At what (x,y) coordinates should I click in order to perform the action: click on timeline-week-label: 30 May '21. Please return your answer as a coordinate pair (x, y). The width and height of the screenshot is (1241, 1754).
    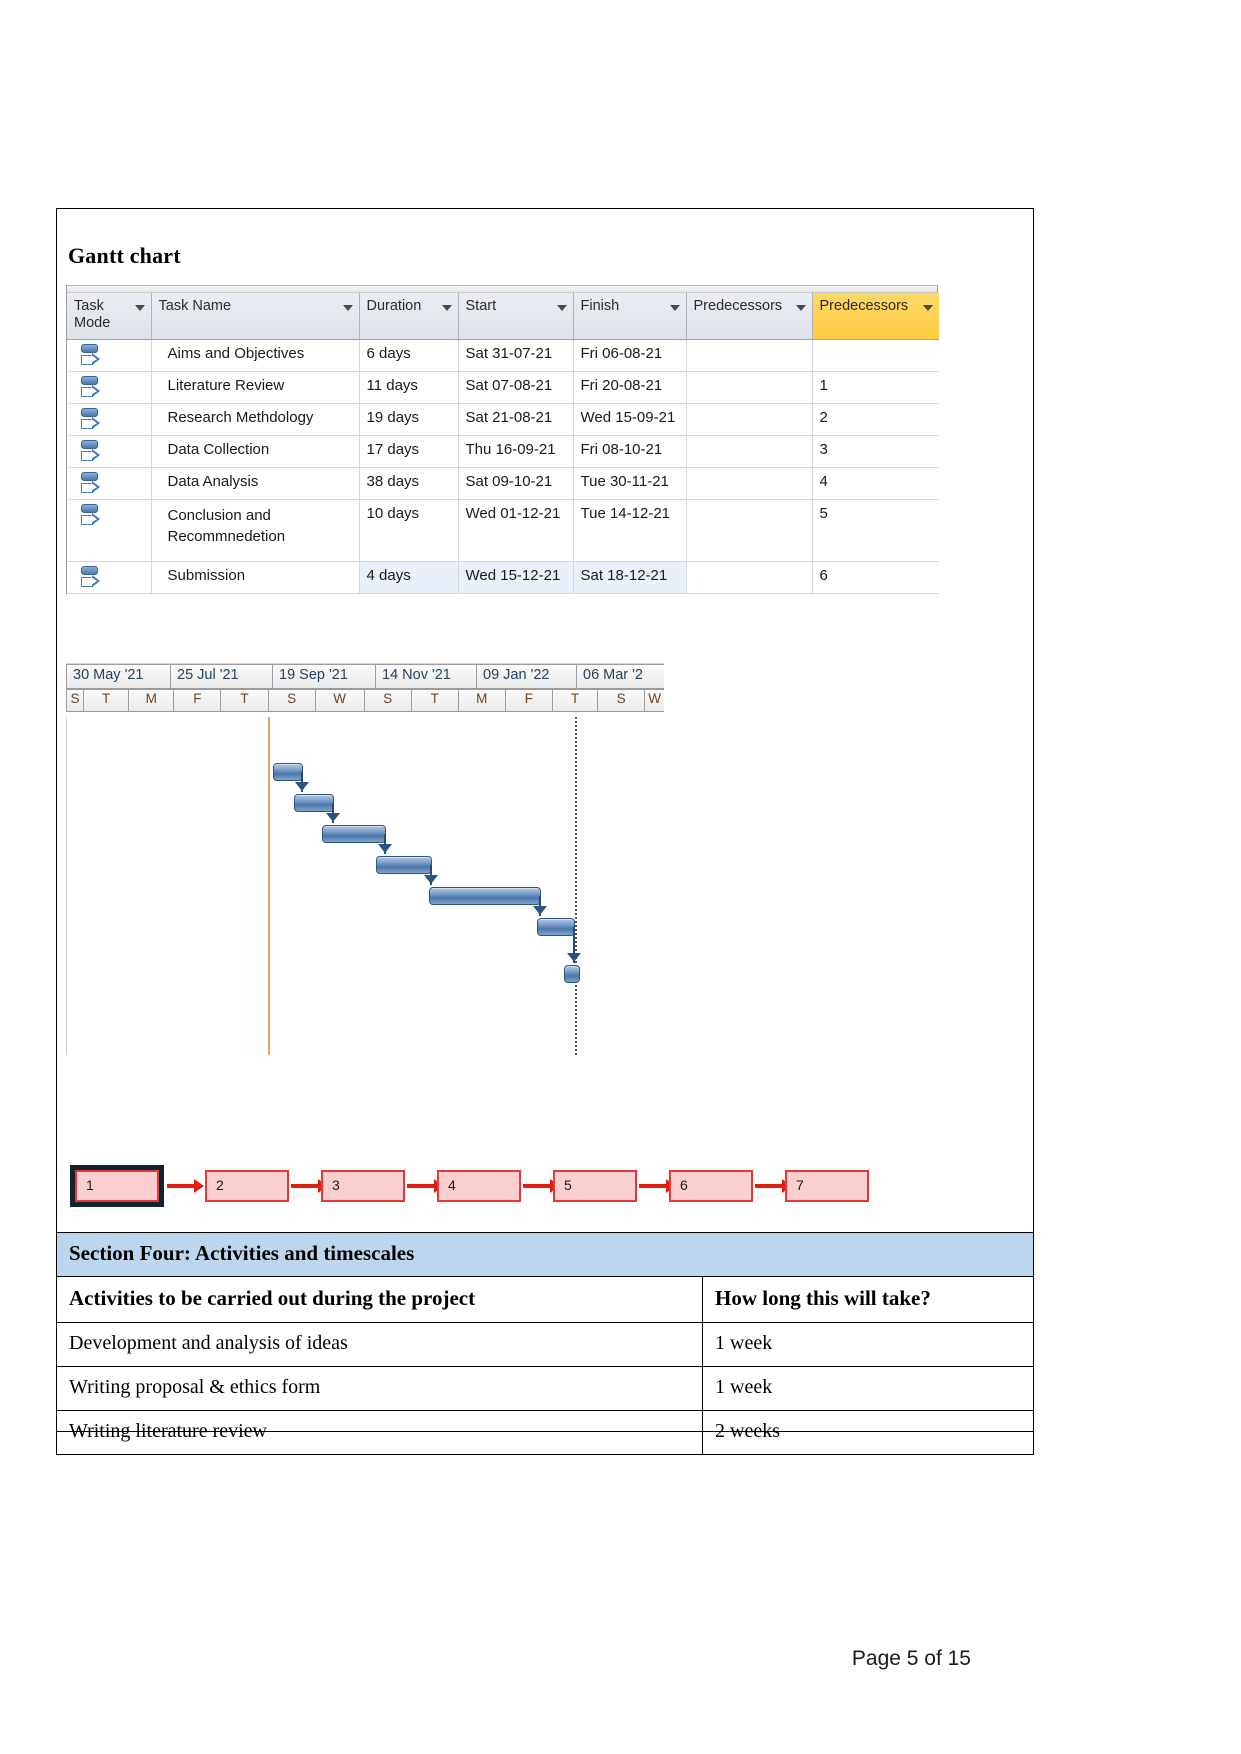
    Looking at the image, I should click on (119, 676).